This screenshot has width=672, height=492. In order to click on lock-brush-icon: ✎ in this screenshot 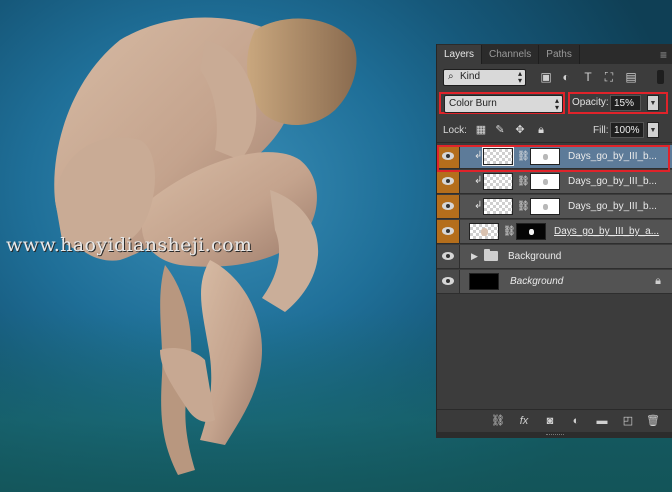, I will do `click(500, 130)`.